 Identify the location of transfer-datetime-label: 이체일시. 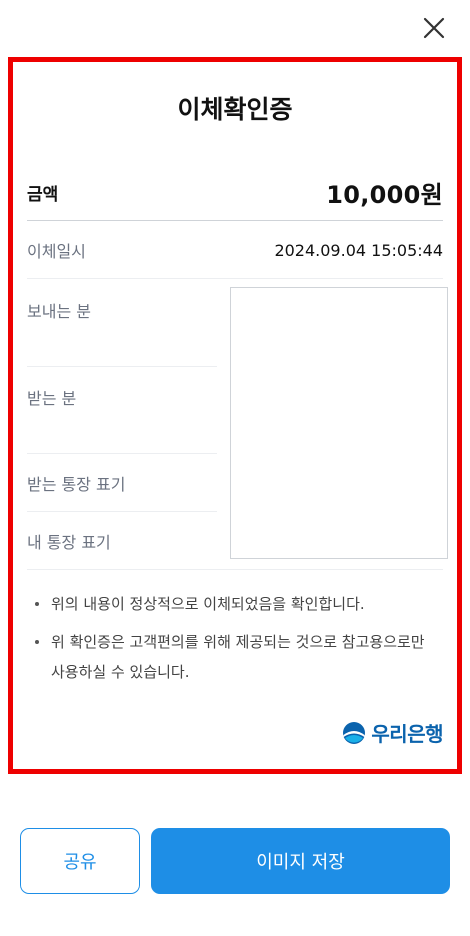
(56, 251).